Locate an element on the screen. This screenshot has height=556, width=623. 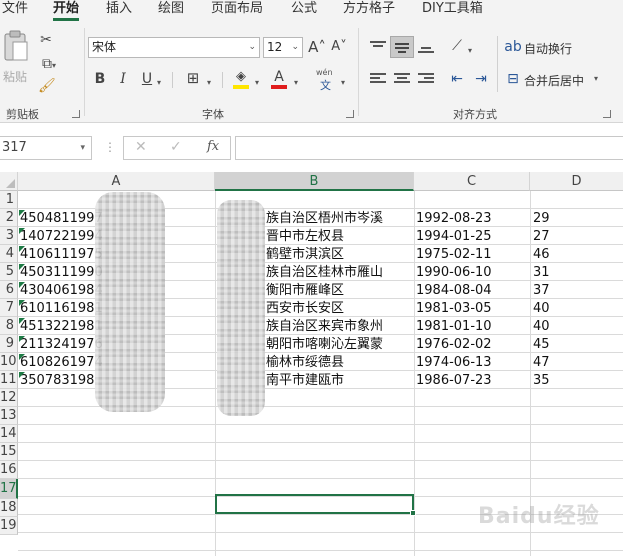
cell-d: 47 is located at coordinates (577, 363).